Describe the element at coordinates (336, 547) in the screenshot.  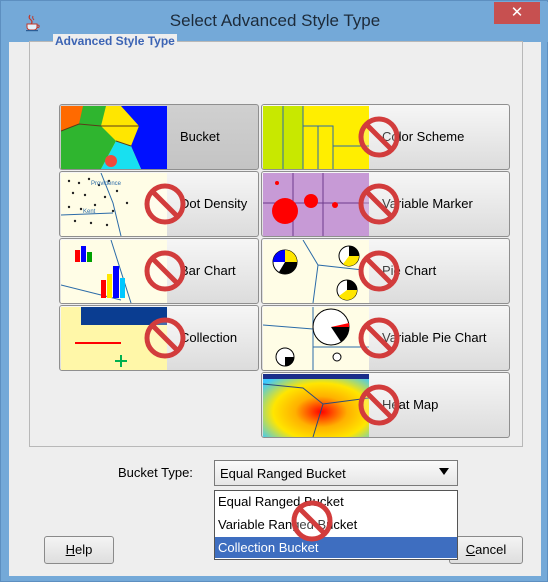
I see `option-collection-bucket: Collection Bucket` at that location.